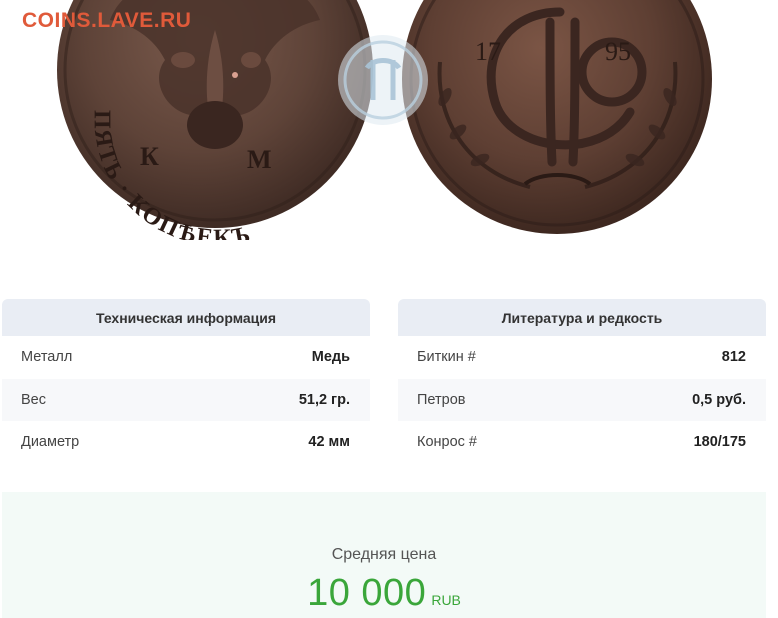  I want to click on site-watermark: COINS.LAVE.RU, so click(107, 20).